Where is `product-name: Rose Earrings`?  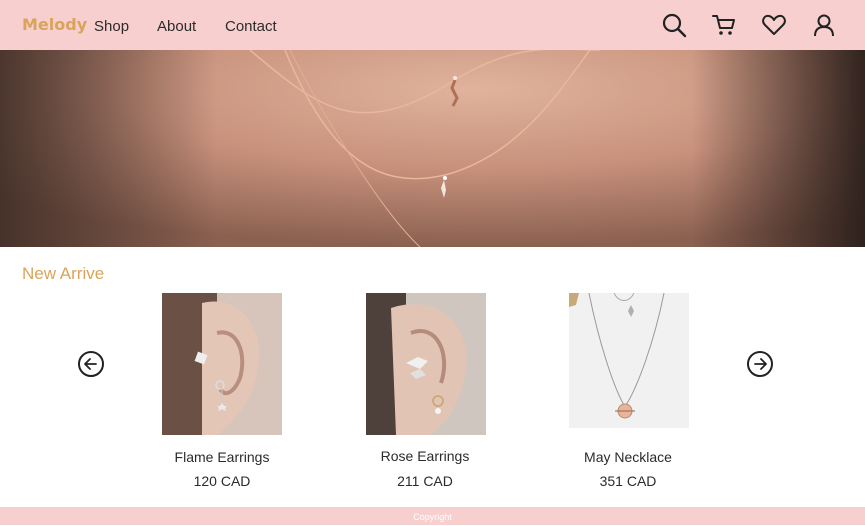 product-name: Rose Earrings is located at coordinates (425, 456).